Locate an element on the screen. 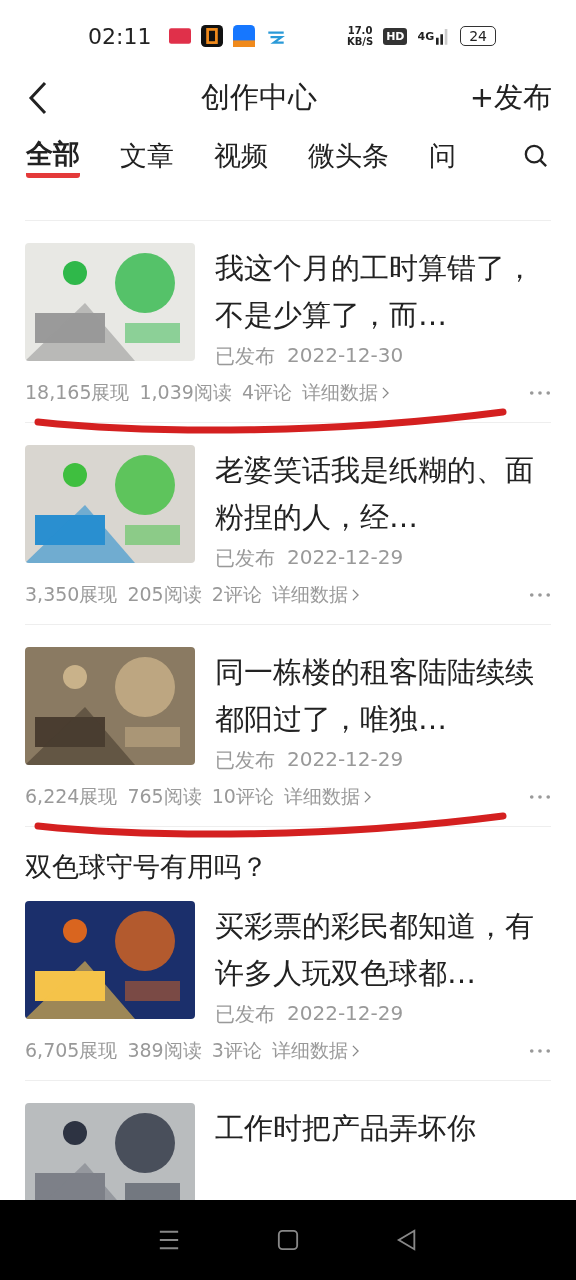  tab: 文章 is located at coordinates (147, 156).